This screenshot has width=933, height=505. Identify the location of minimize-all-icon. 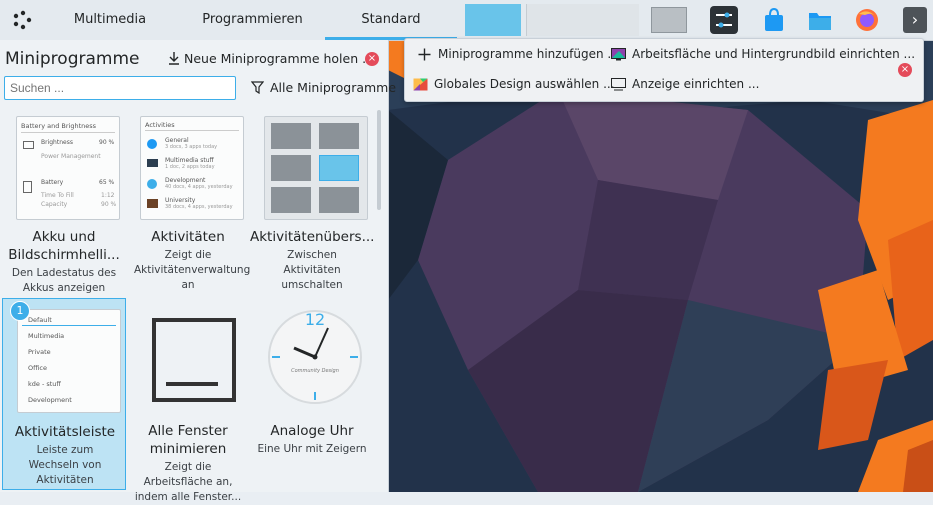
(191, 357).